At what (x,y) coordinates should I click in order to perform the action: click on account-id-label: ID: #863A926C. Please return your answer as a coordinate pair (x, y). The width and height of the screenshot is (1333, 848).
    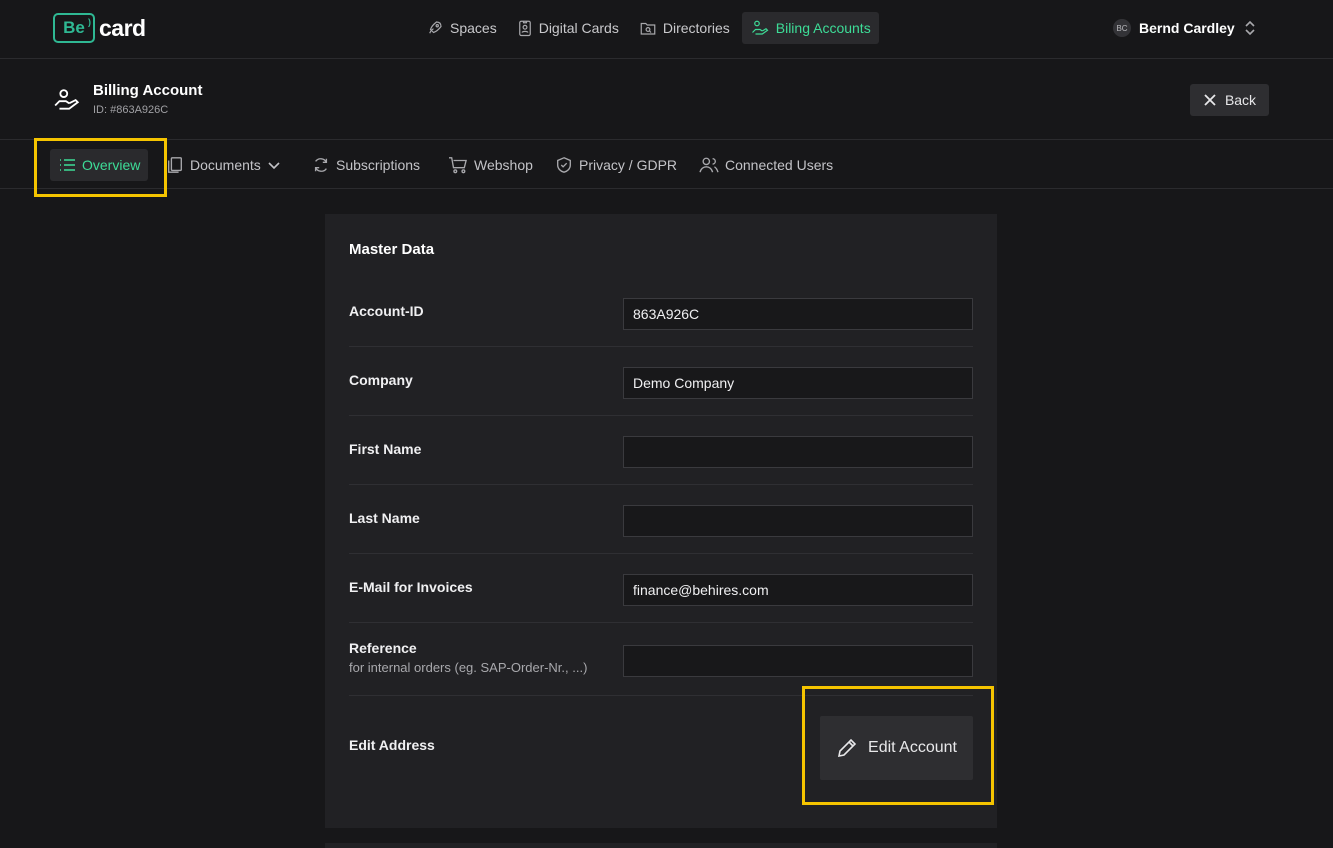
    Looking at the image, I should click on (131, 110).